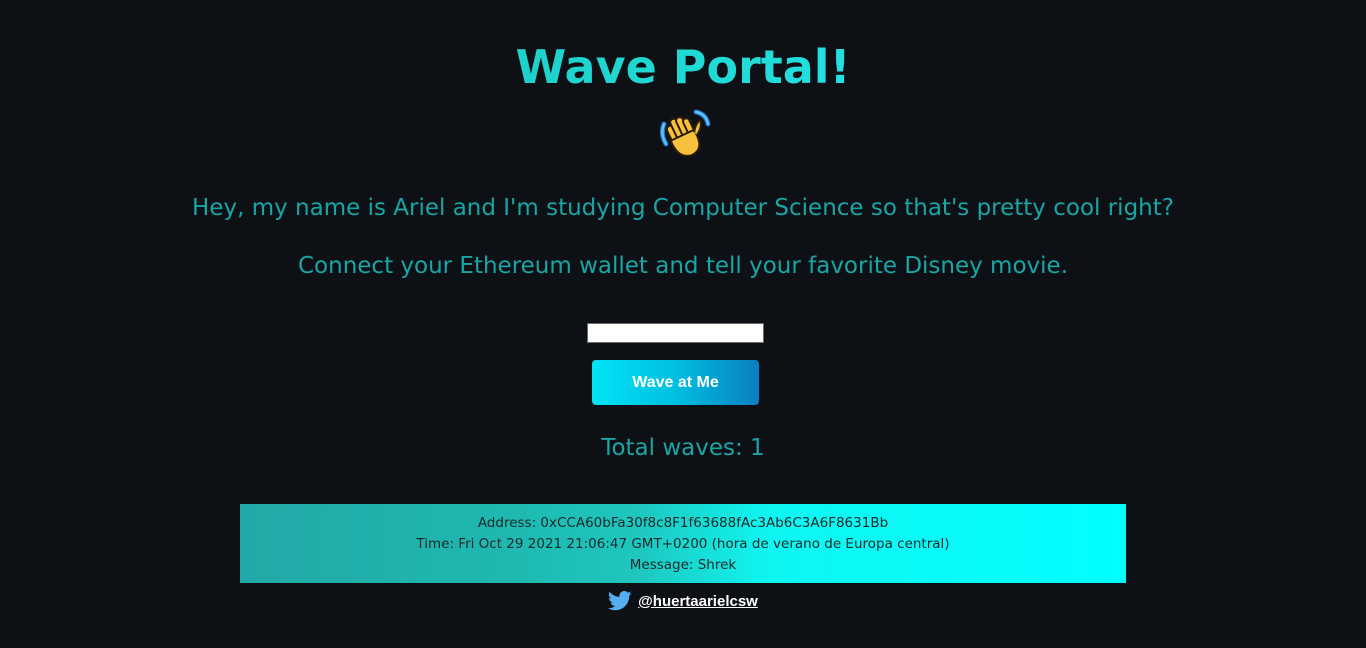 The image size is (1366, 648). Describe the element at coordinates (683, 448) in the screenshot. I see `total-waves-counter: Total waves: 1` at that location.